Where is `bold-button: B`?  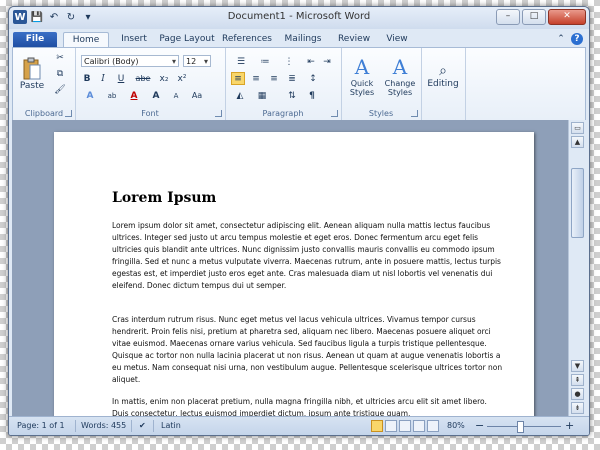
bold-button: B is located at coordinates (87, 78).